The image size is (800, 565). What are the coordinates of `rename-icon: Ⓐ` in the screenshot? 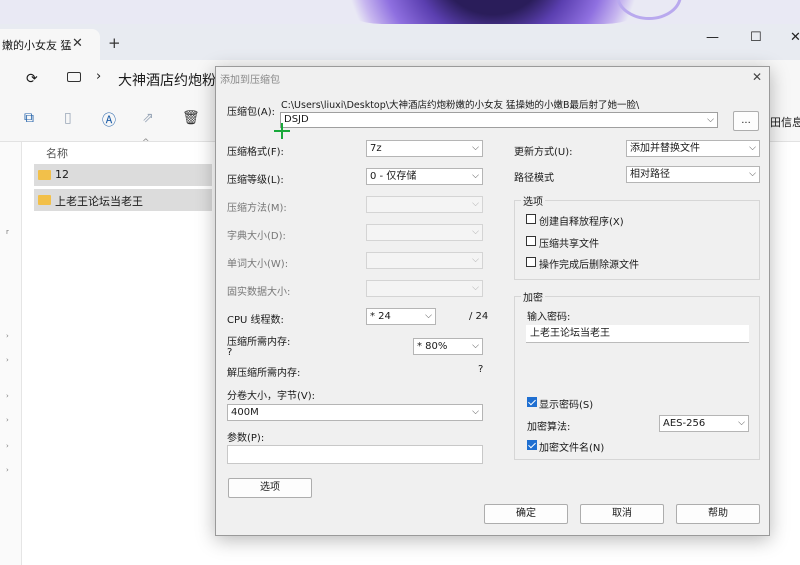 It's located at (109, 120).